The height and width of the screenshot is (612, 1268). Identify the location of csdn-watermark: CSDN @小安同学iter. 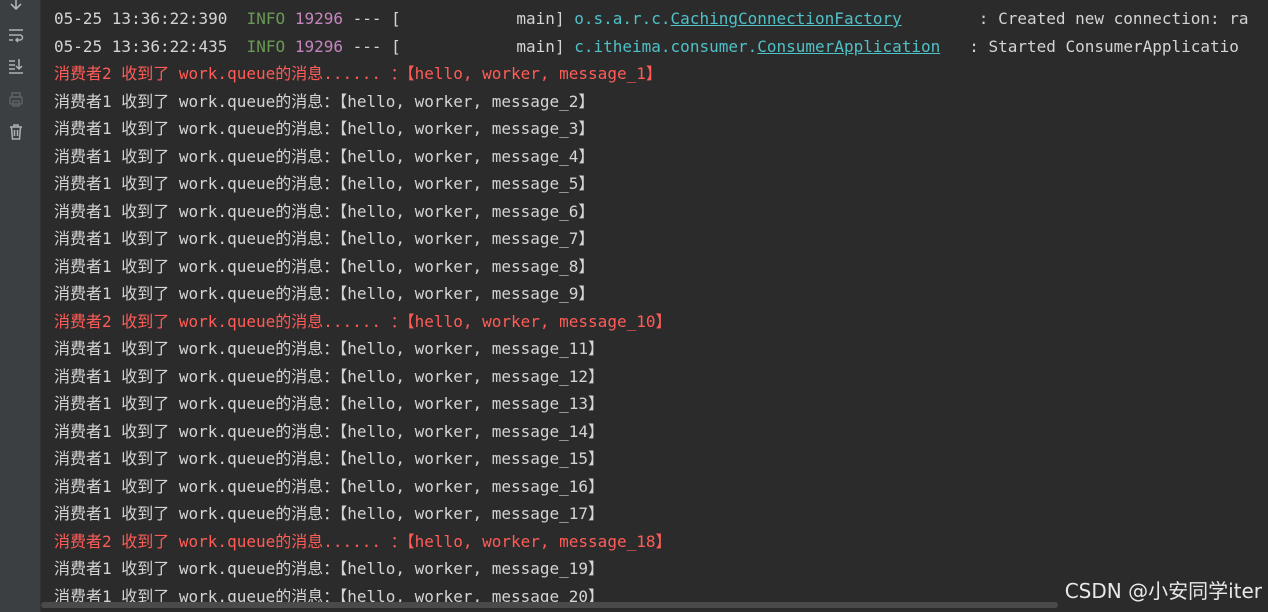
(1163, 591).